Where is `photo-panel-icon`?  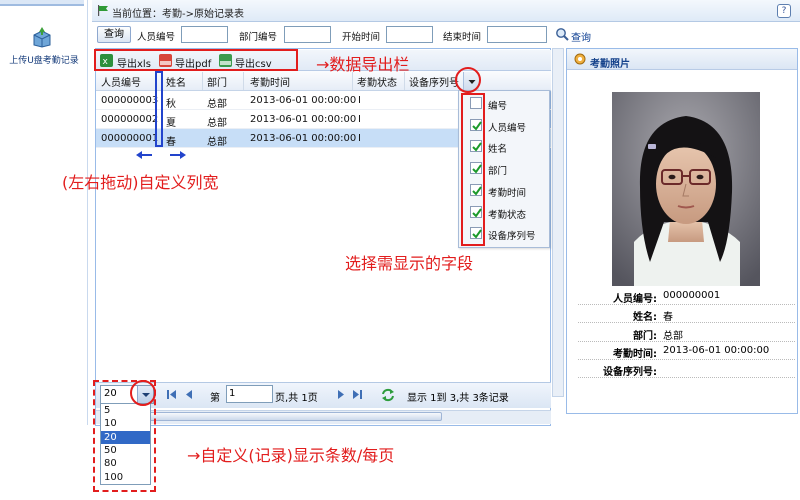 photo-panel-icon is located at coordinates (580, 59).